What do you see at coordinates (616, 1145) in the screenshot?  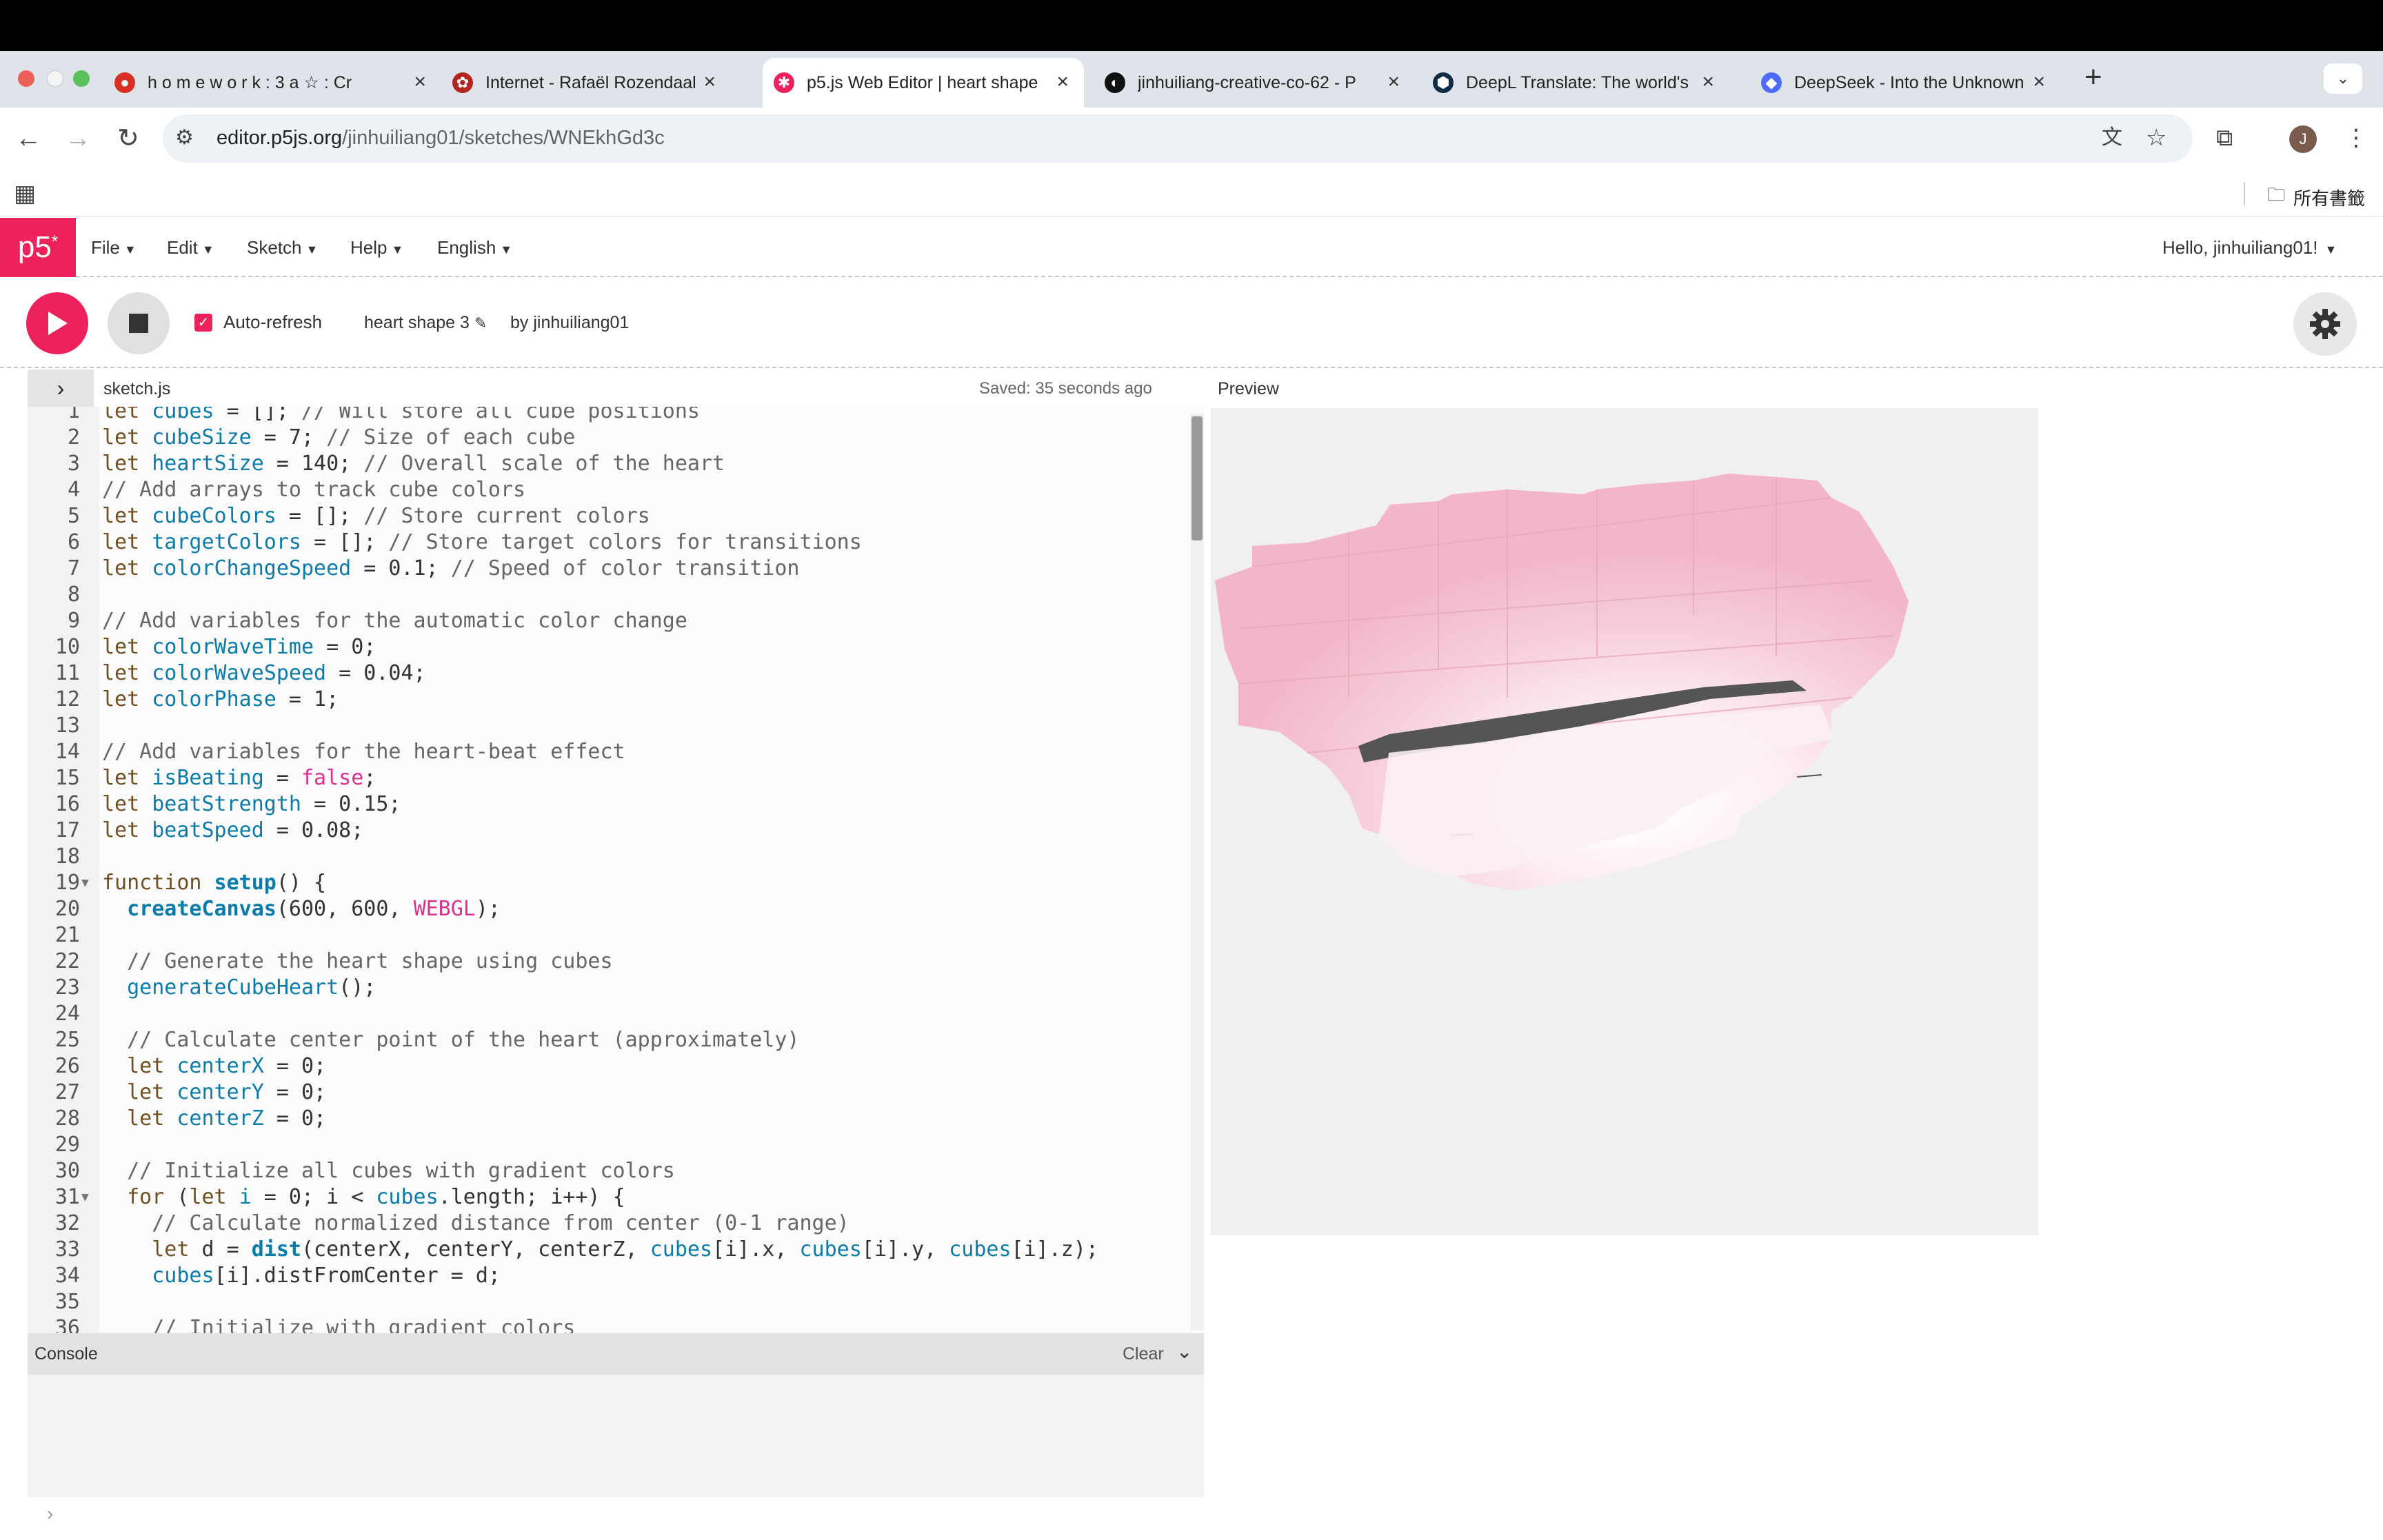 I see `code-line: 29` at bounding box center [616, 1145].